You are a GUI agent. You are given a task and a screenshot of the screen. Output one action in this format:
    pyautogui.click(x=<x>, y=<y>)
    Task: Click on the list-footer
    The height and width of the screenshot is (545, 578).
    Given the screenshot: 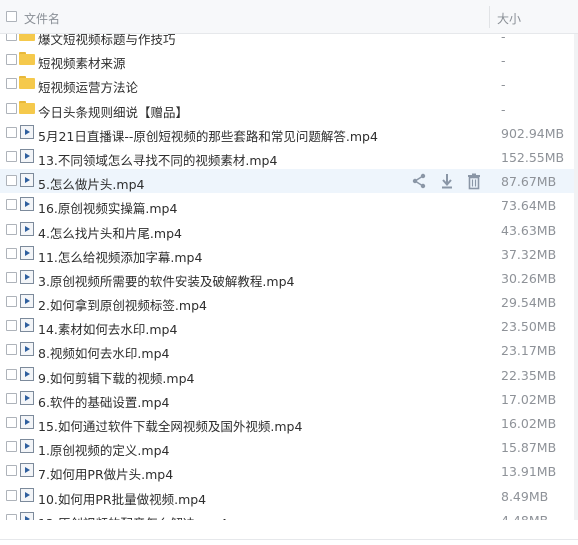 What is the action you would take?
    pyautogui.click(x=289, y=532)
    